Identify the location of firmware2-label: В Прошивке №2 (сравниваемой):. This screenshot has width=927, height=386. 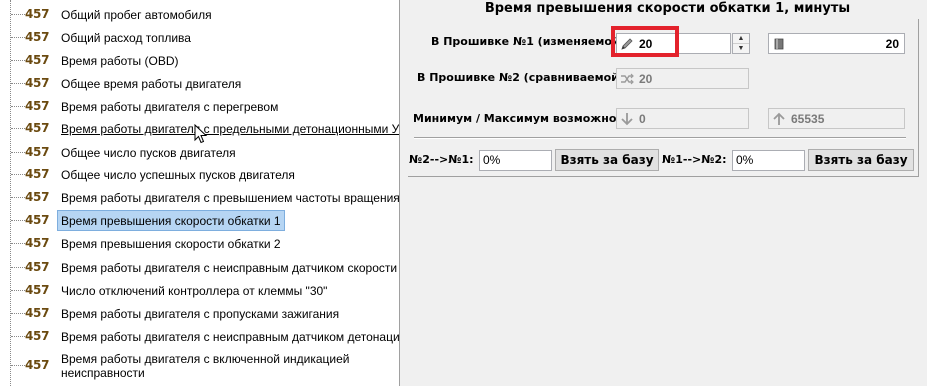
(523, 77).